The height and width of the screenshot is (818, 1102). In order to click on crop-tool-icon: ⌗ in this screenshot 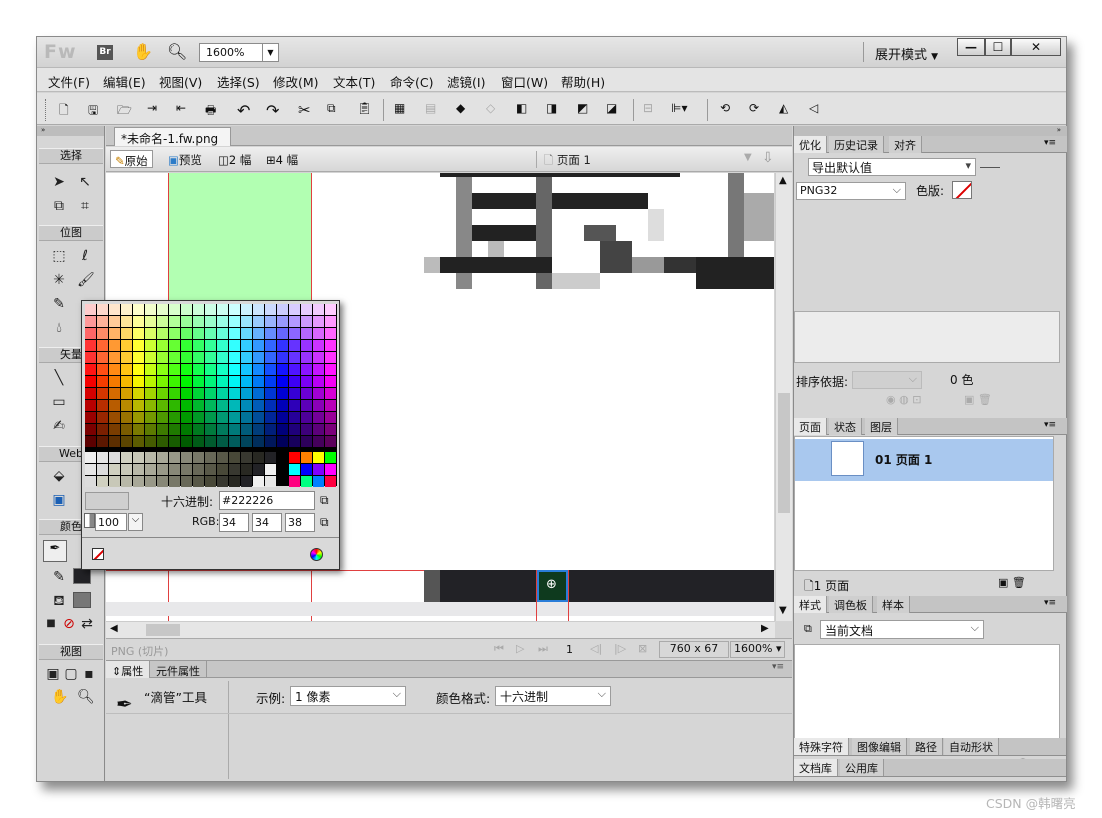, I will do `click(85, 206)`.